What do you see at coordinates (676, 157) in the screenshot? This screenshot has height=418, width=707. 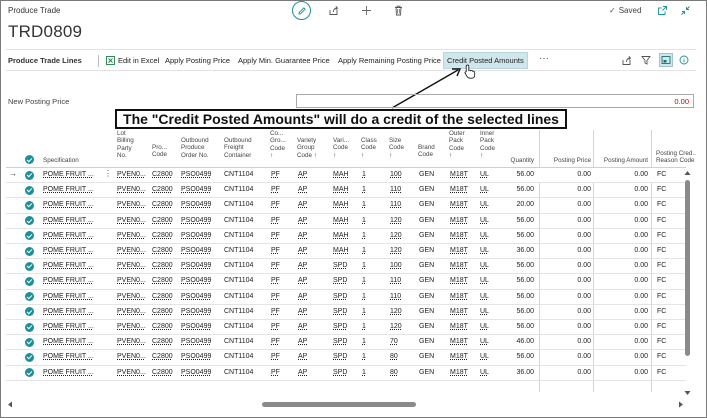 I see `header-posting-credit-reason: Posting Cred... Reason Code` at bounding box center [676, 157].